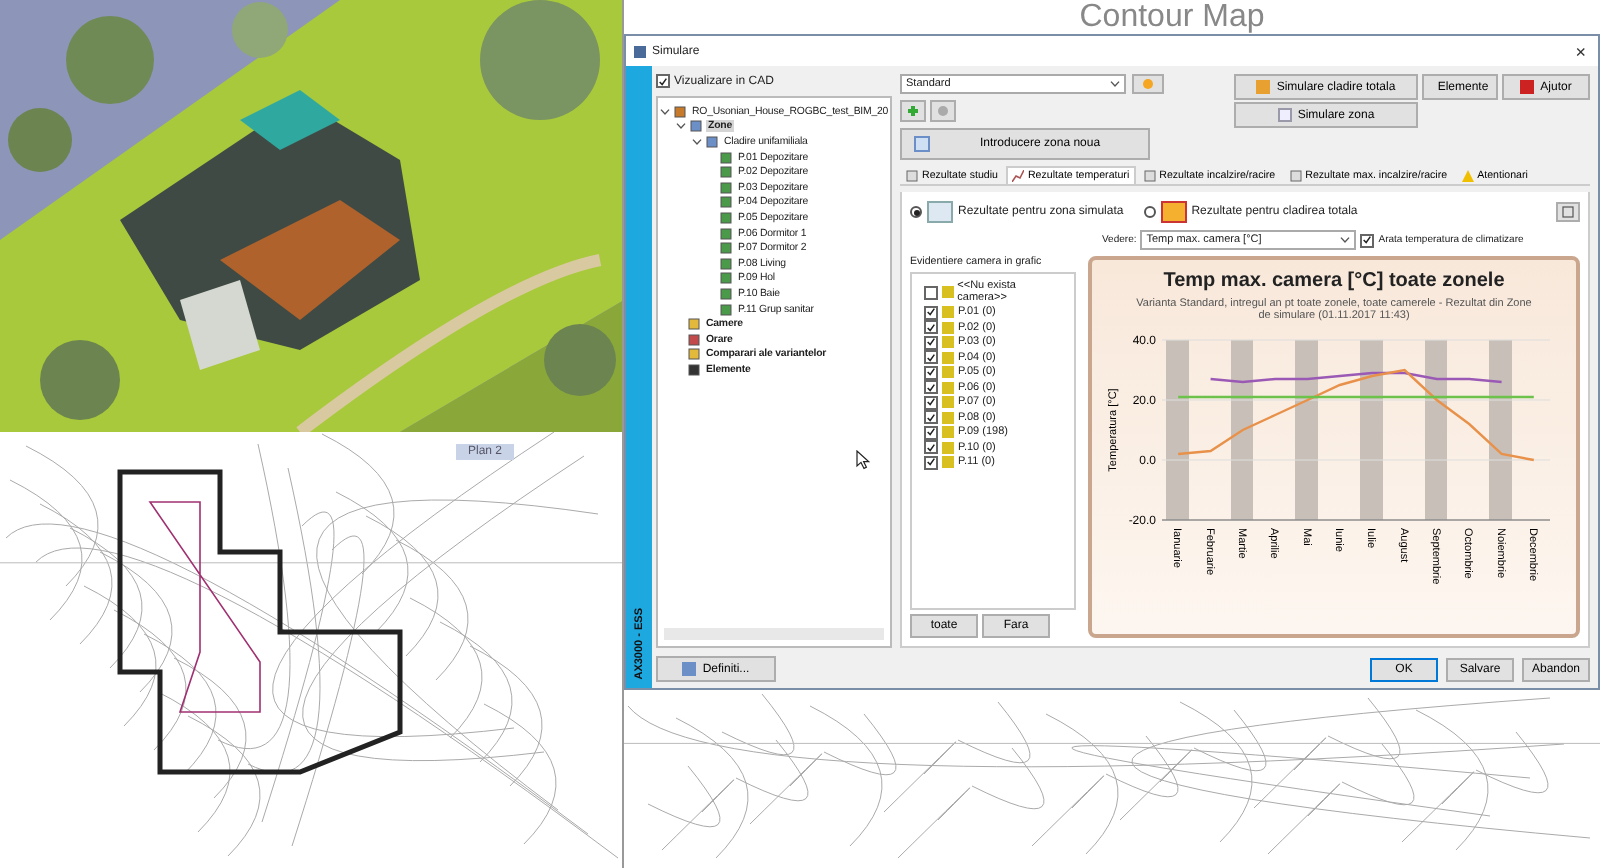 The height and width of the screenshot is (868, 1600). What do you see at coordinates (1580, 51) in the screenshot?
I see `close-button: ×` at bounding box center [1580, 51].